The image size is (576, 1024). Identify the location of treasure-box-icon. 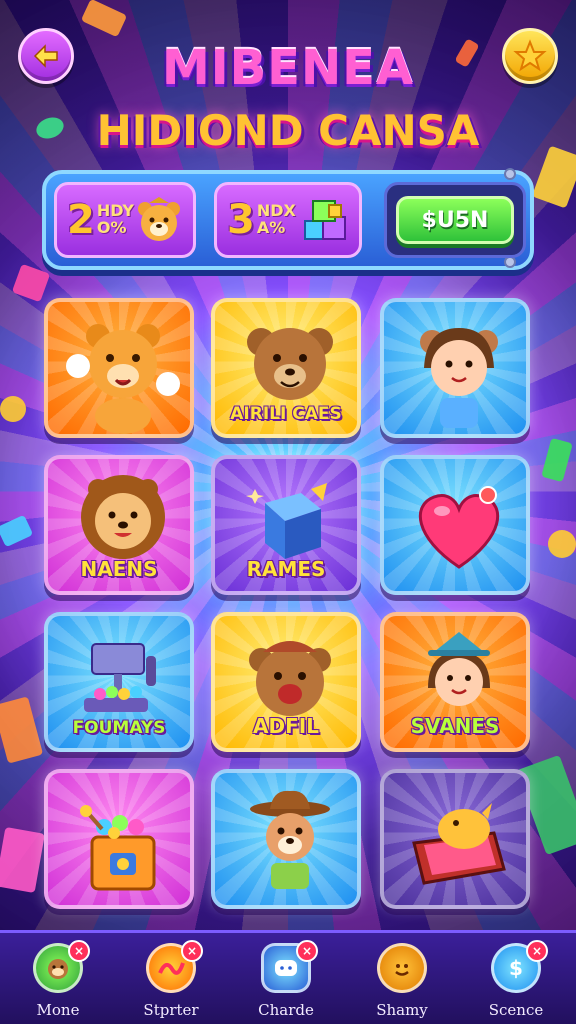
(118, 848).